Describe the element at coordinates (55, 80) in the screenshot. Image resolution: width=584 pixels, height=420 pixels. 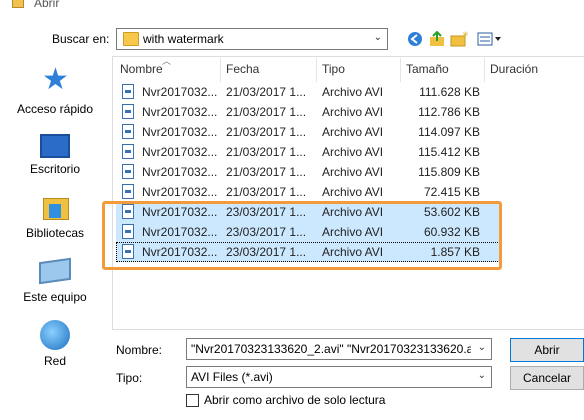
I see `quick-access-star-icon` at that location.